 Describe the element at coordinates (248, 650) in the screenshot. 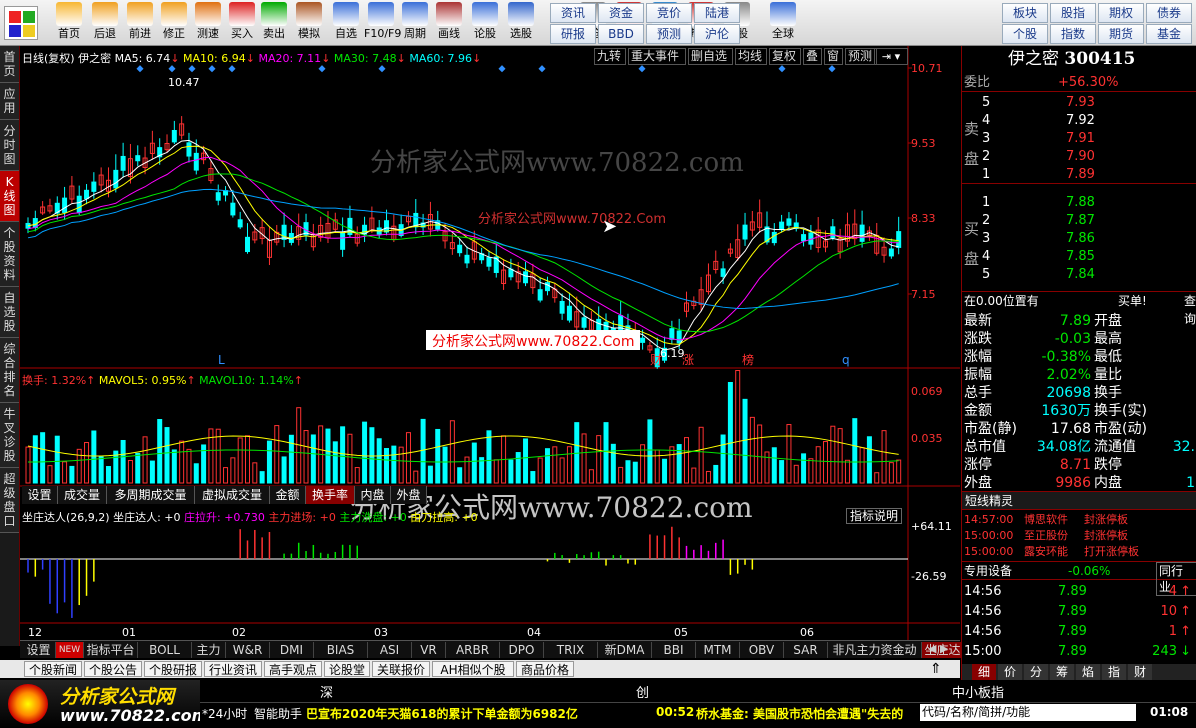

I see `indicator-tab: W&R` at that location.